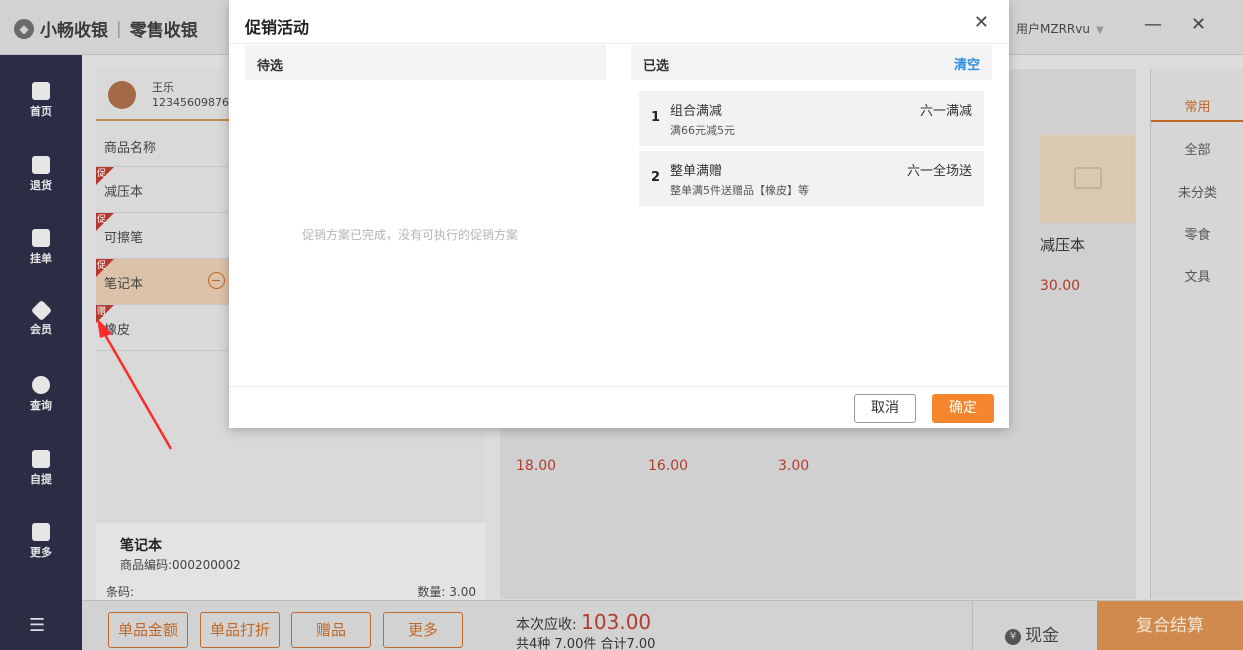 The width and height of the screenshot is (1243, 650). I want to click on cart-item-name: 笔记本, so click(124, 284).